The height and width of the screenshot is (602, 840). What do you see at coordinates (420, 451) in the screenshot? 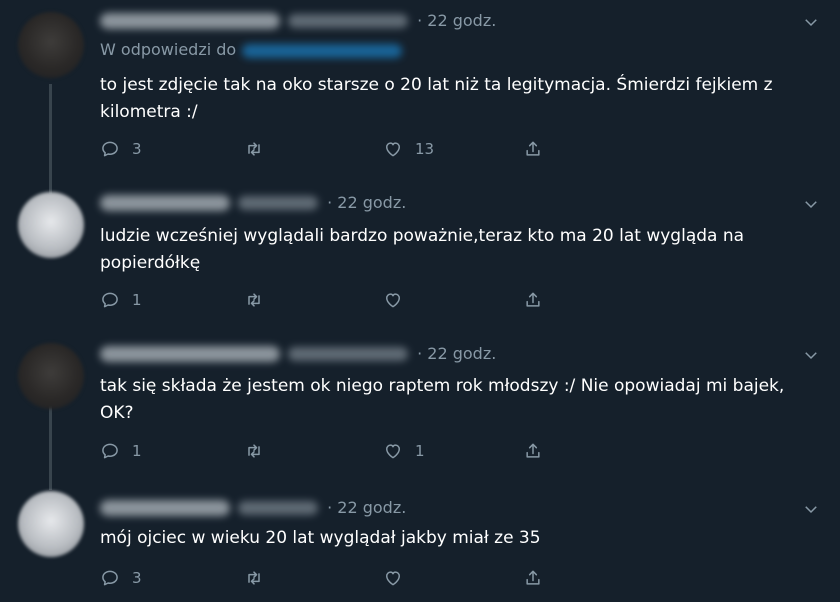
I see `like-count: 1` at bounding box center [420, 451].